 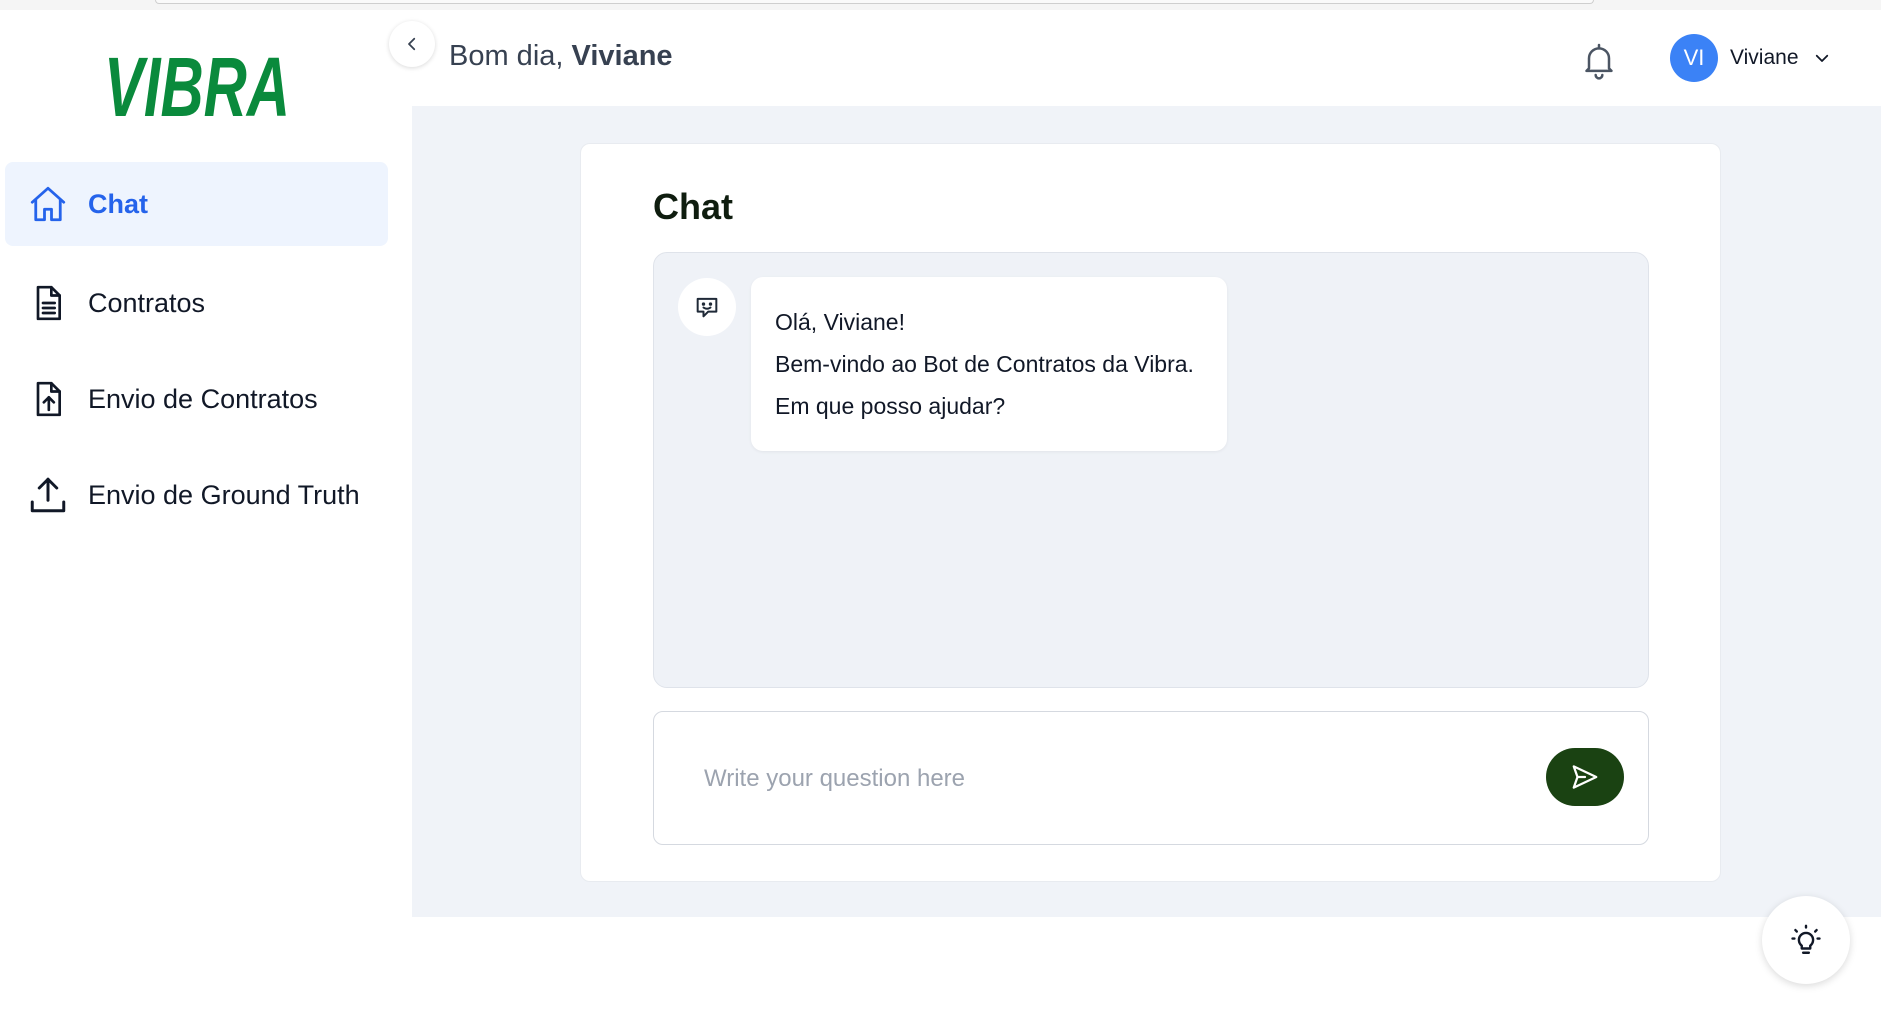 What do you see at coordinates (203, 398) in the screenshot?
I see `sidebar-item-label: Envio de Contratos` at bounding box center [203, 398].